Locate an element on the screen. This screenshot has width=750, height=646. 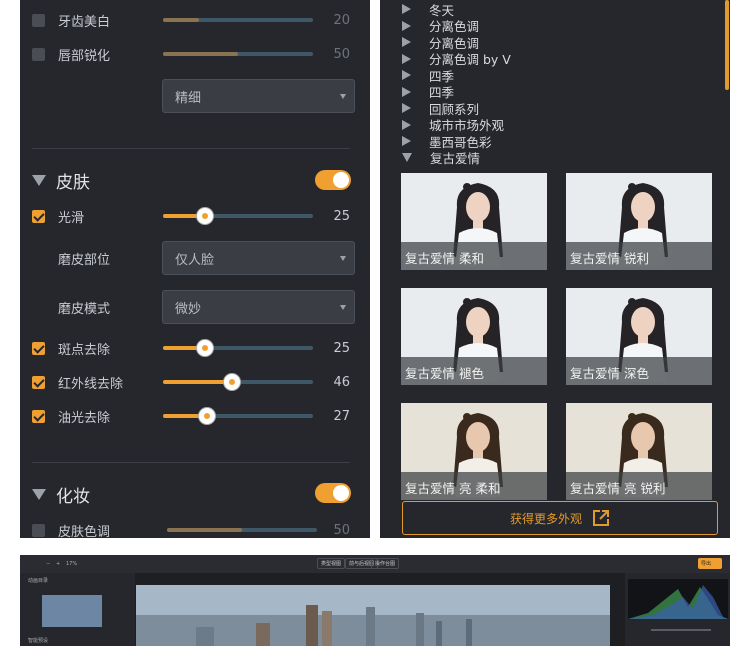
histogram-chart is located at coordinates (678, 599).